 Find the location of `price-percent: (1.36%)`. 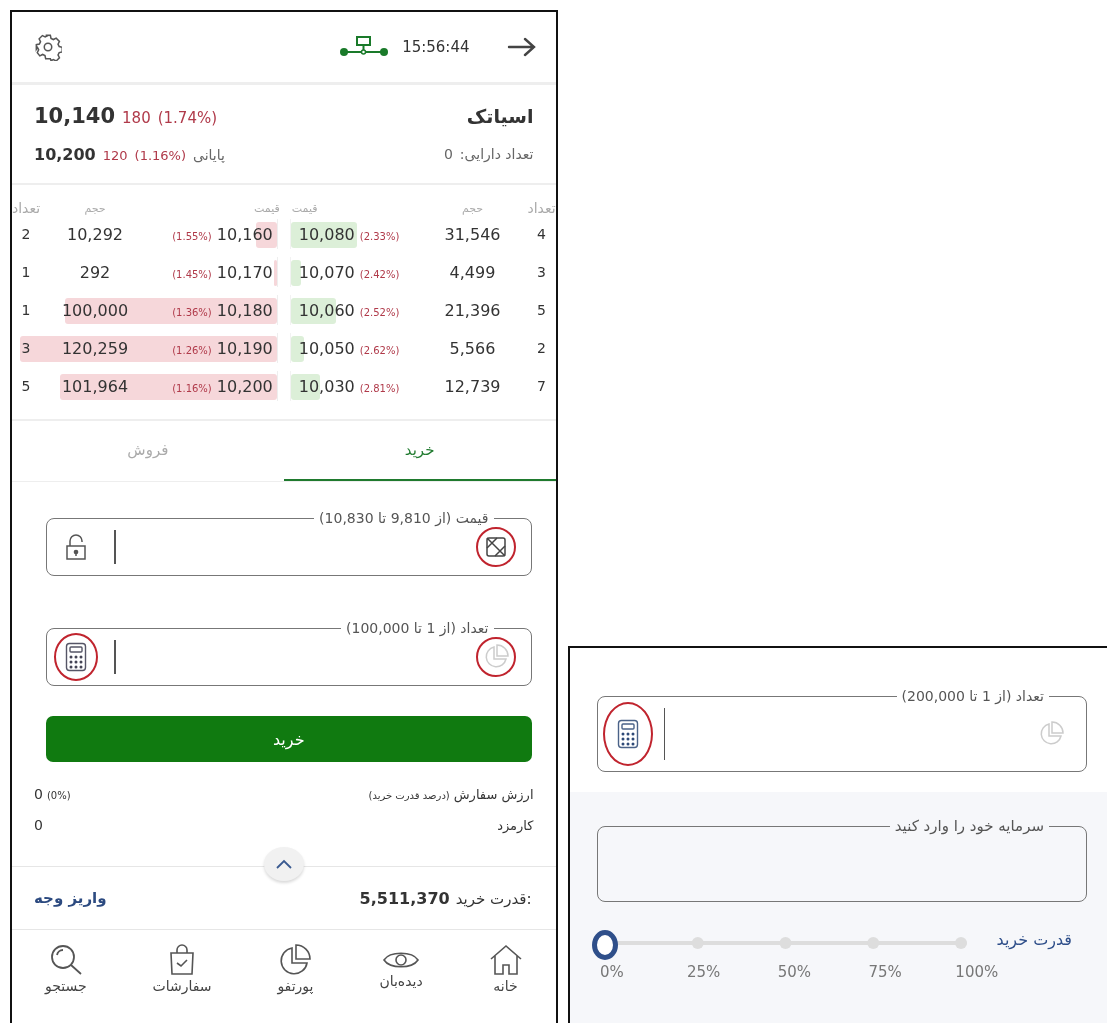

price-percent: (1.36%) is located at coordinates (192, 312).